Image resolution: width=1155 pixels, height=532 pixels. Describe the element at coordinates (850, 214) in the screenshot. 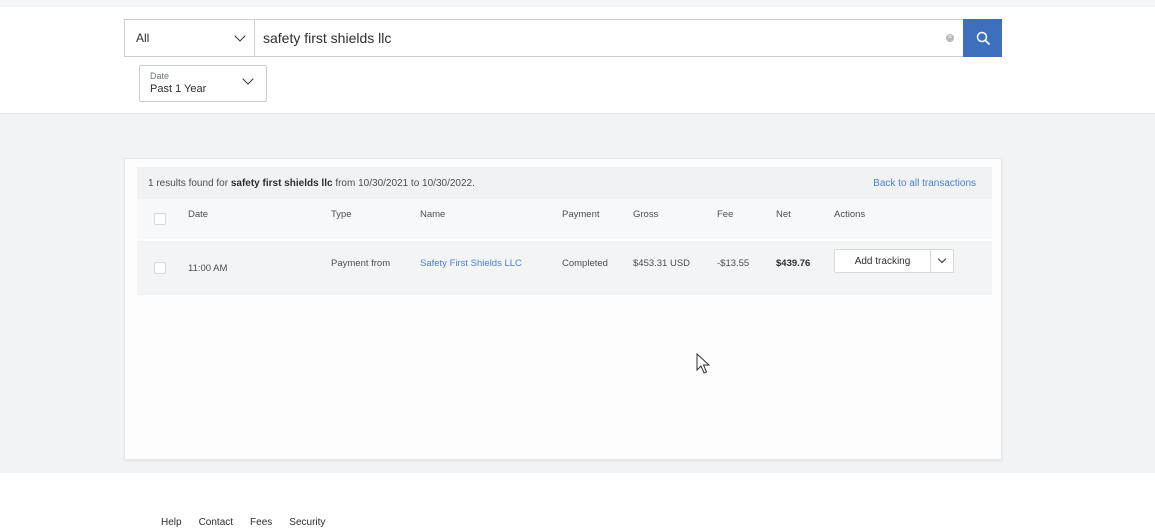

I see `column-header-actions: Actions` at that location.